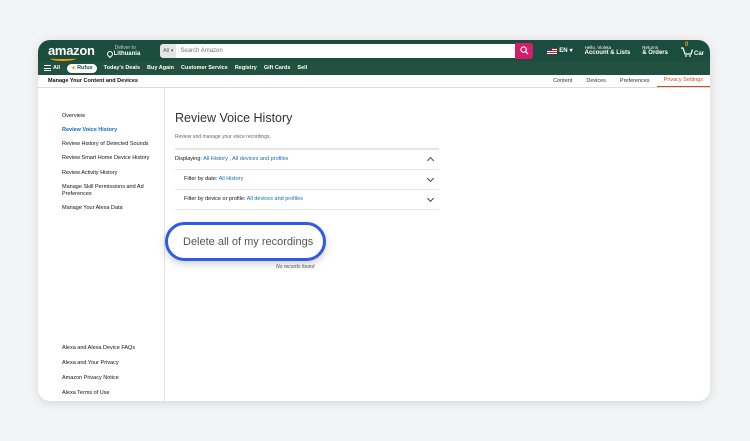 Image resolution: width=750 pixels, height=441 pixels. Describe the element at coordinates (596, 82) in the screenshot. I see `tab-devices: Devices` at that location.